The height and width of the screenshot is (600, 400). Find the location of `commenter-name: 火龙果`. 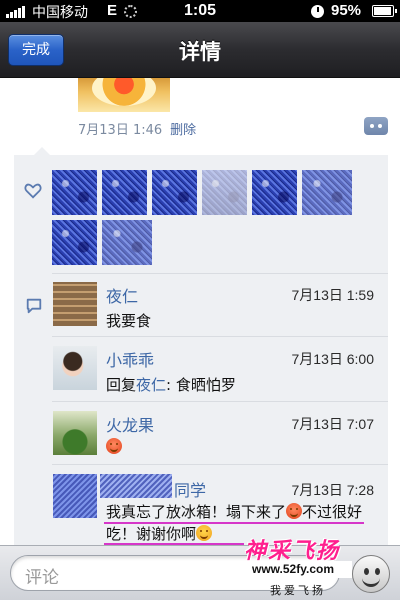

commenter-name: 火龙果 is located at coordinates (130, 424).